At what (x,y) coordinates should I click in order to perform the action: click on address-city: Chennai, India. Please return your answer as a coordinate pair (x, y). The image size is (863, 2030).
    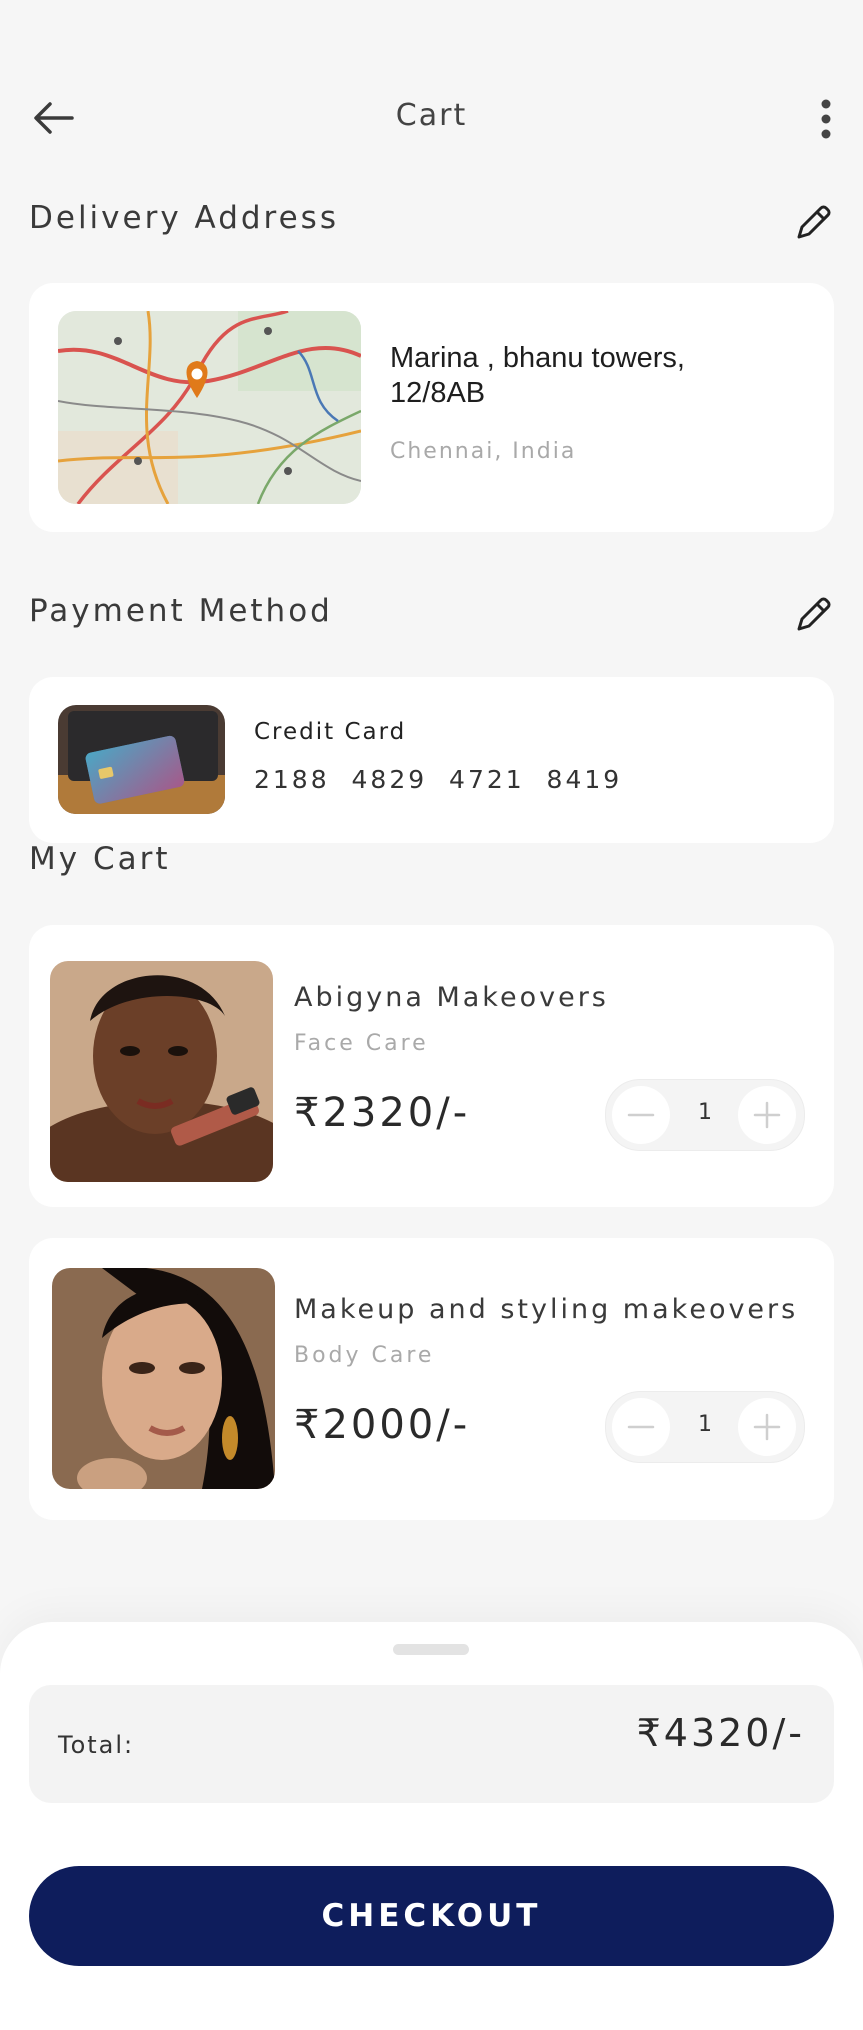
    Looking at the image, I should click on (483, 451).